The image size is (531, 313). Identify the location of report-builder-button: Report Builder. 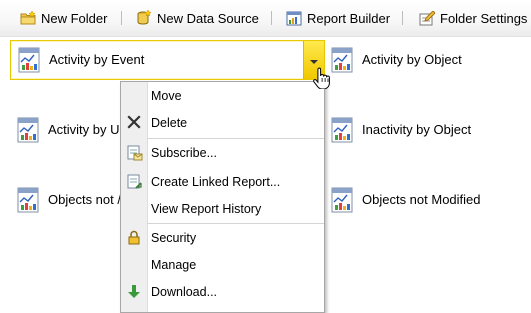
(338, 18).